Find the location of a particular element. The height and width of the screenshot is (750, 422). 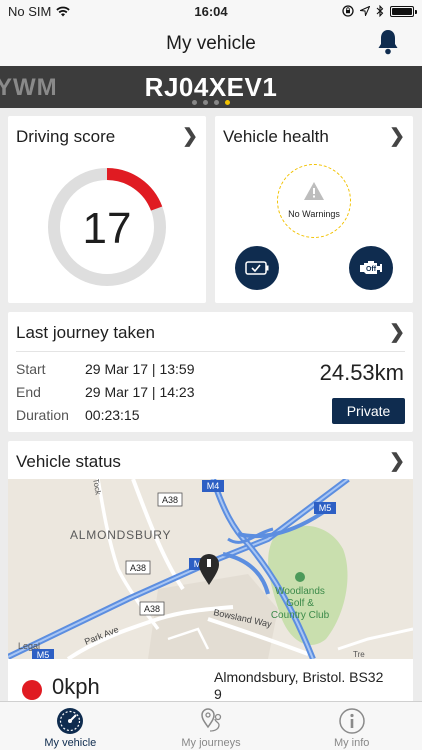

status-time: 16:04 is located at coordinates (211, 11).